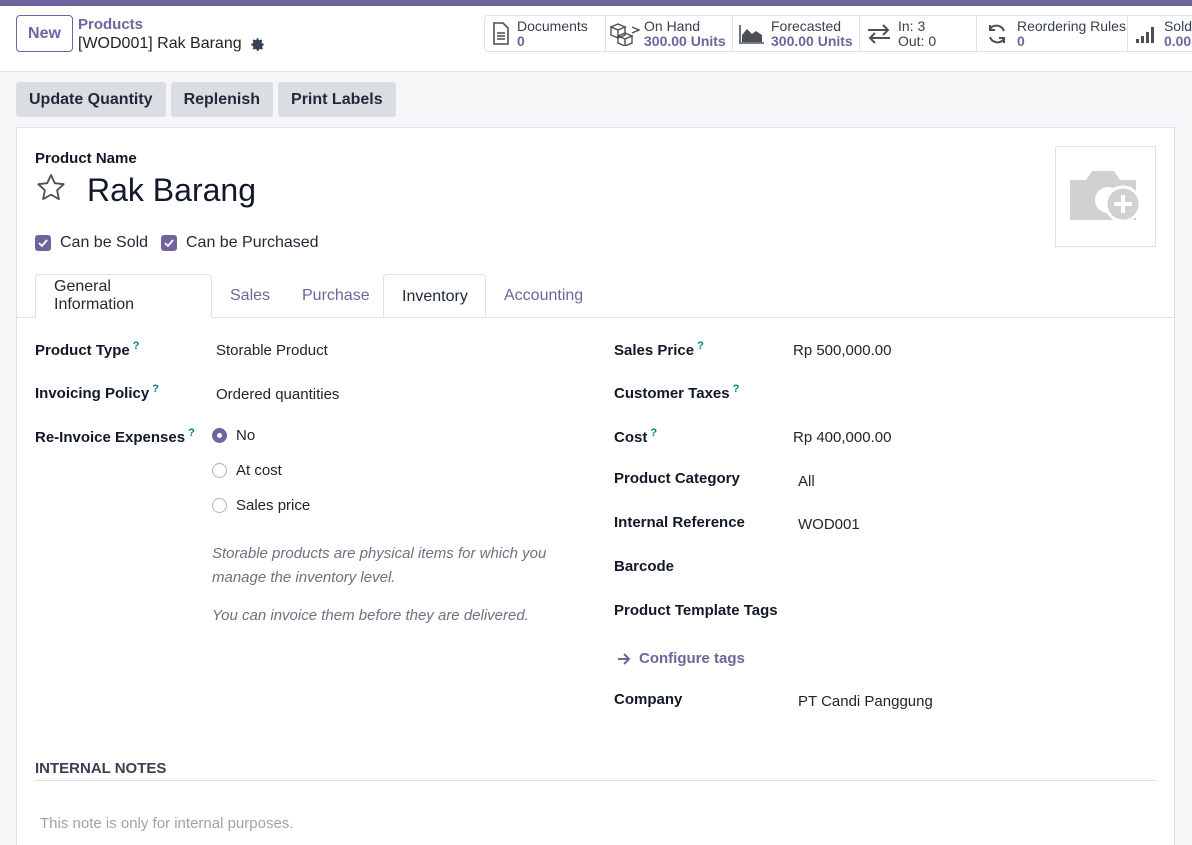  I want to click on stat-value: Out: 0, so click(917, 40).